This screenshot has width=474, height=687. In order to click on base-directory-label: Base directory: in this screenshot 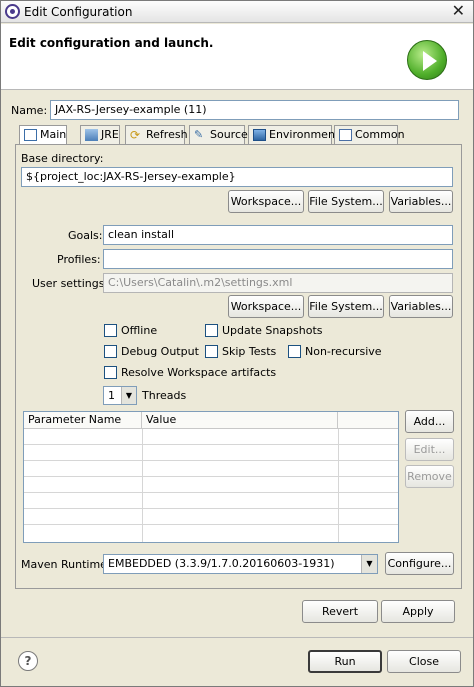, I will do `click(62, 158)`.